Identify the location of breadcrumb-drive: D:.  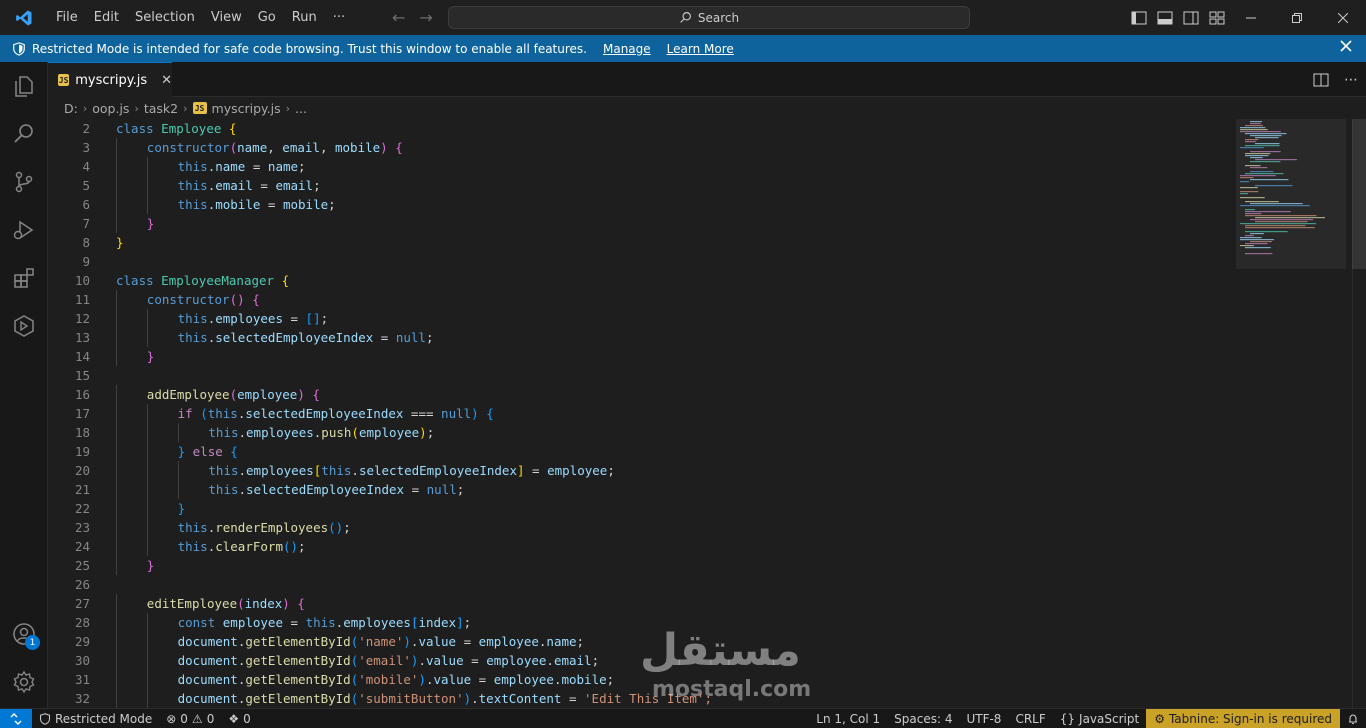
(71, 108).